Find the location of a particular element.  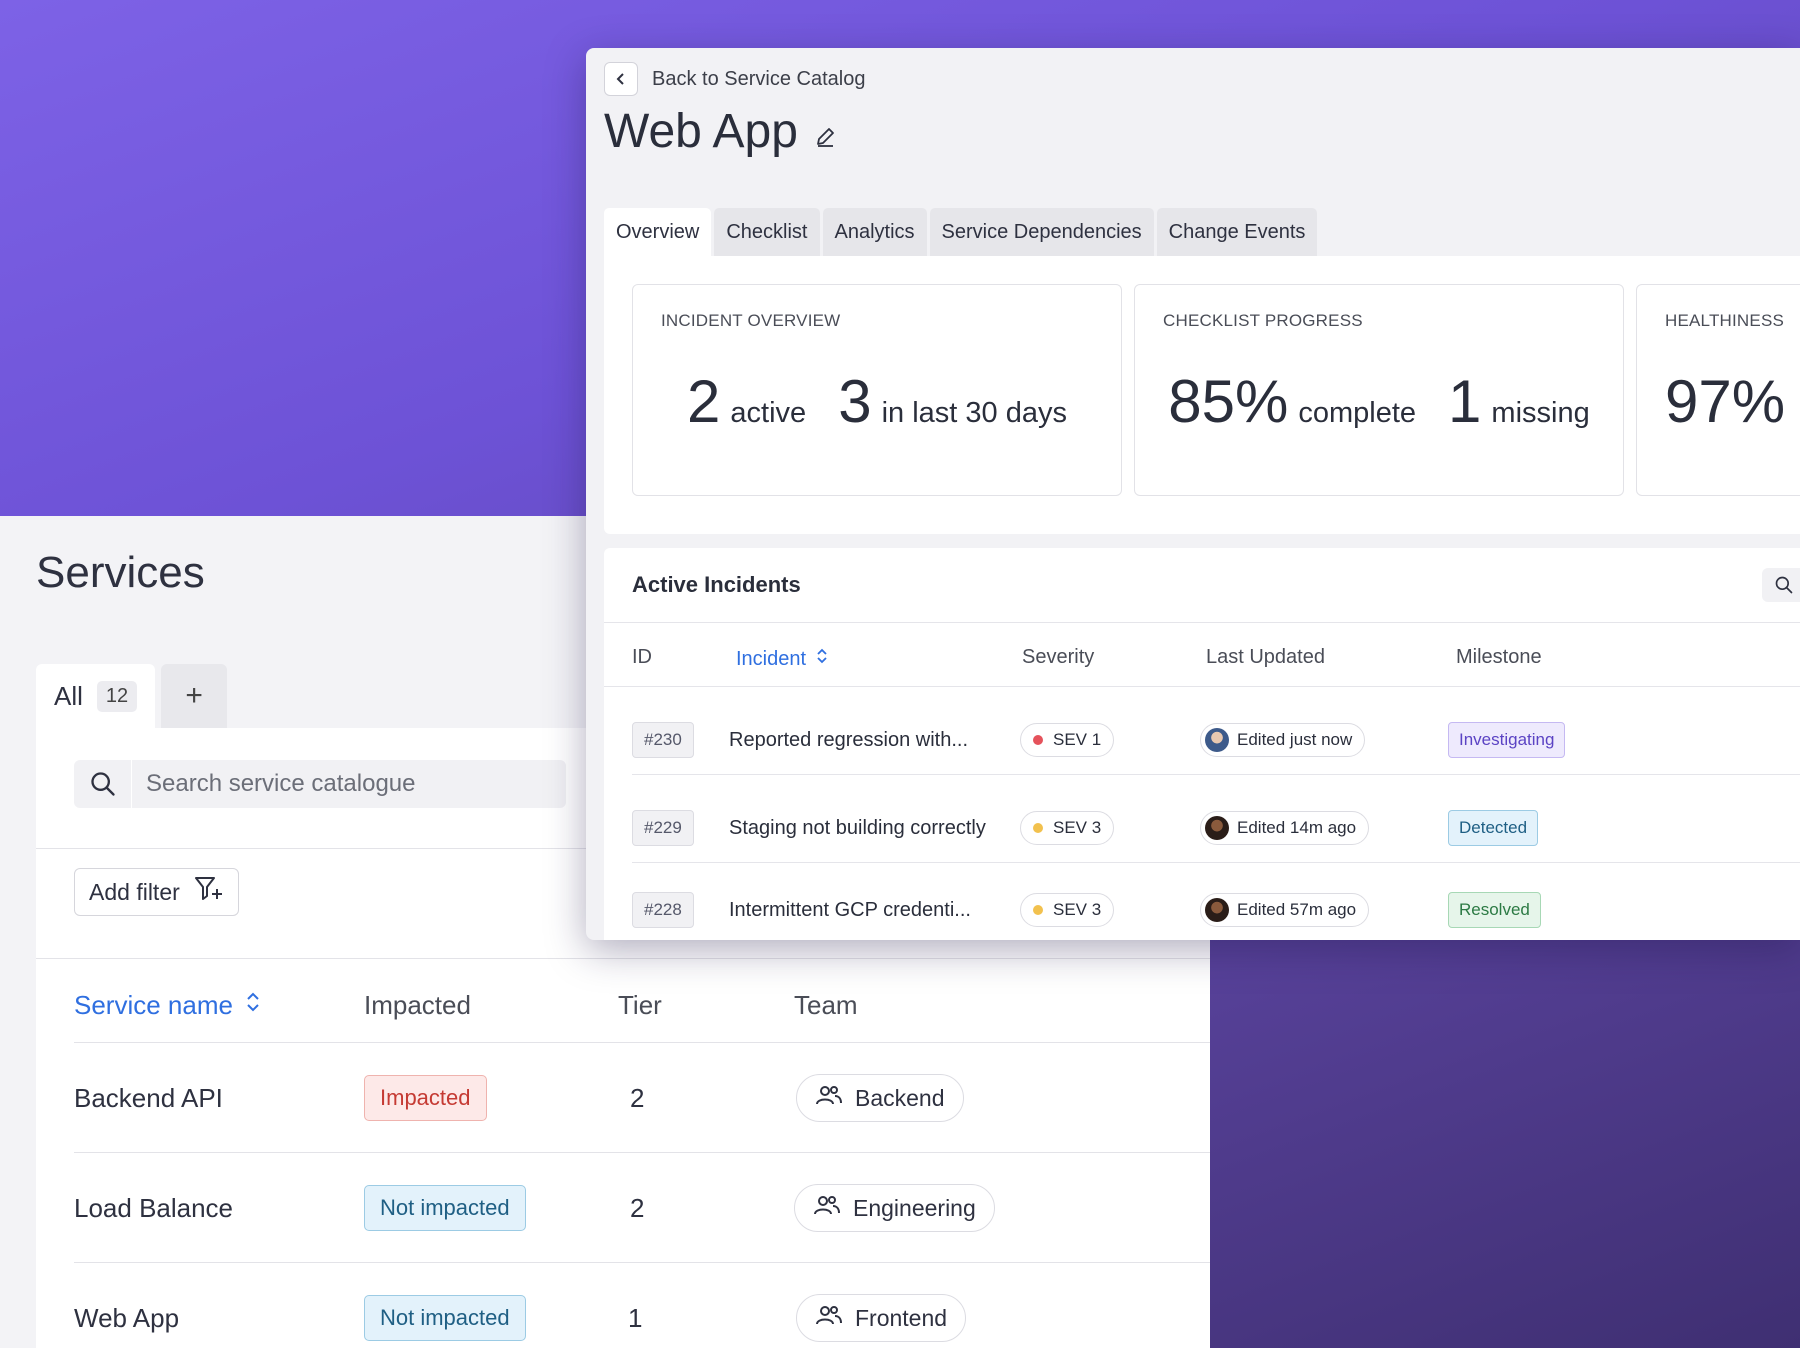

tab-all: All 12 is located at coordinates (96, 696).